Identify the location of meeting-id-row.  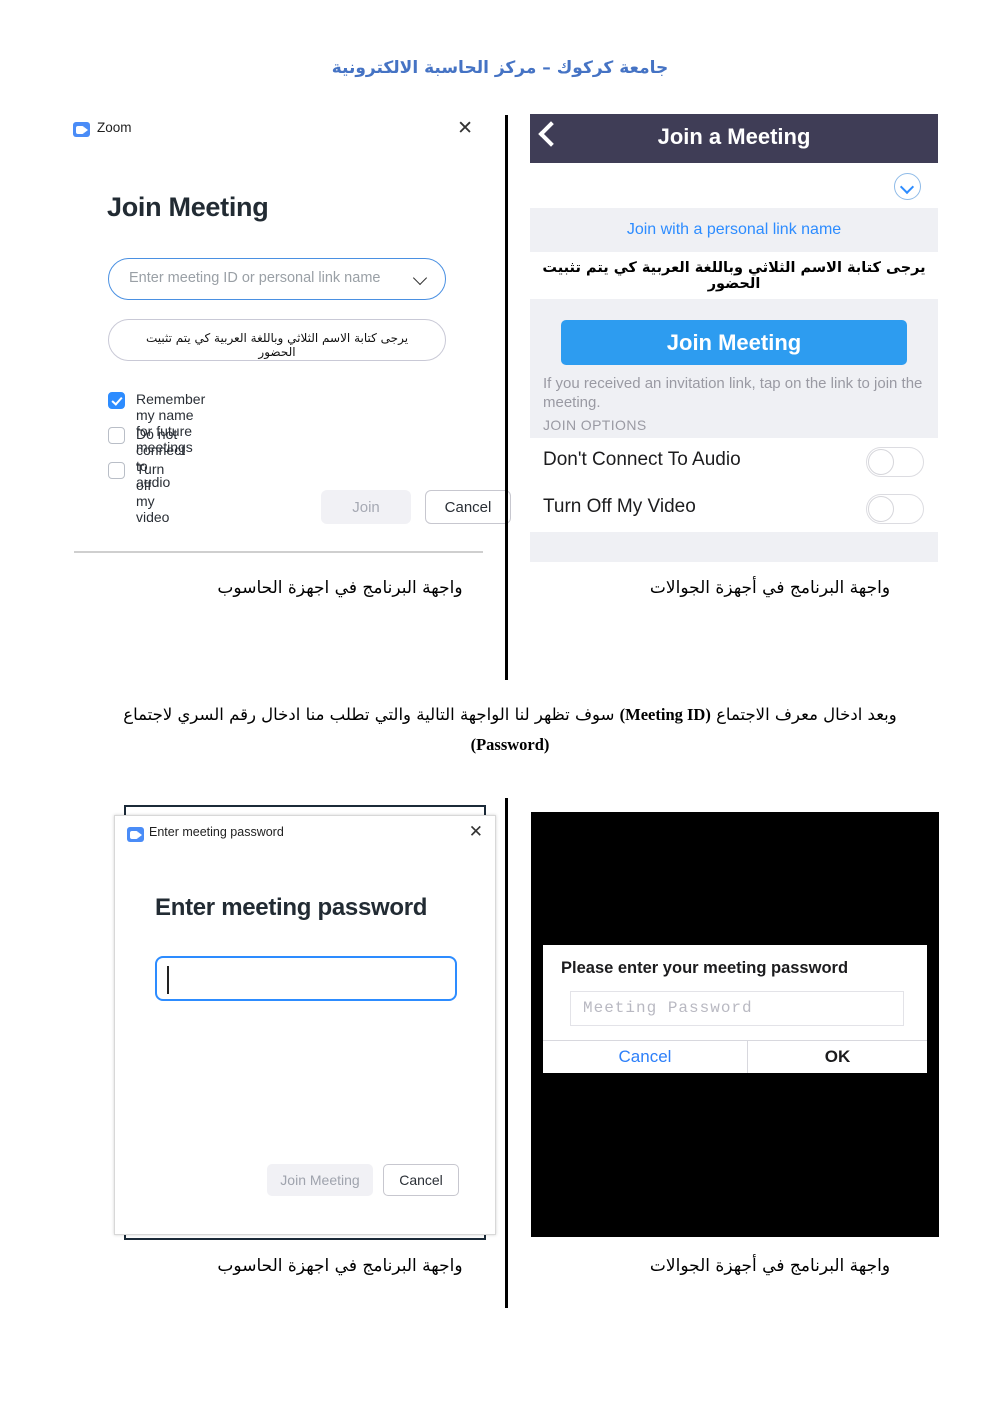
(734, 185).